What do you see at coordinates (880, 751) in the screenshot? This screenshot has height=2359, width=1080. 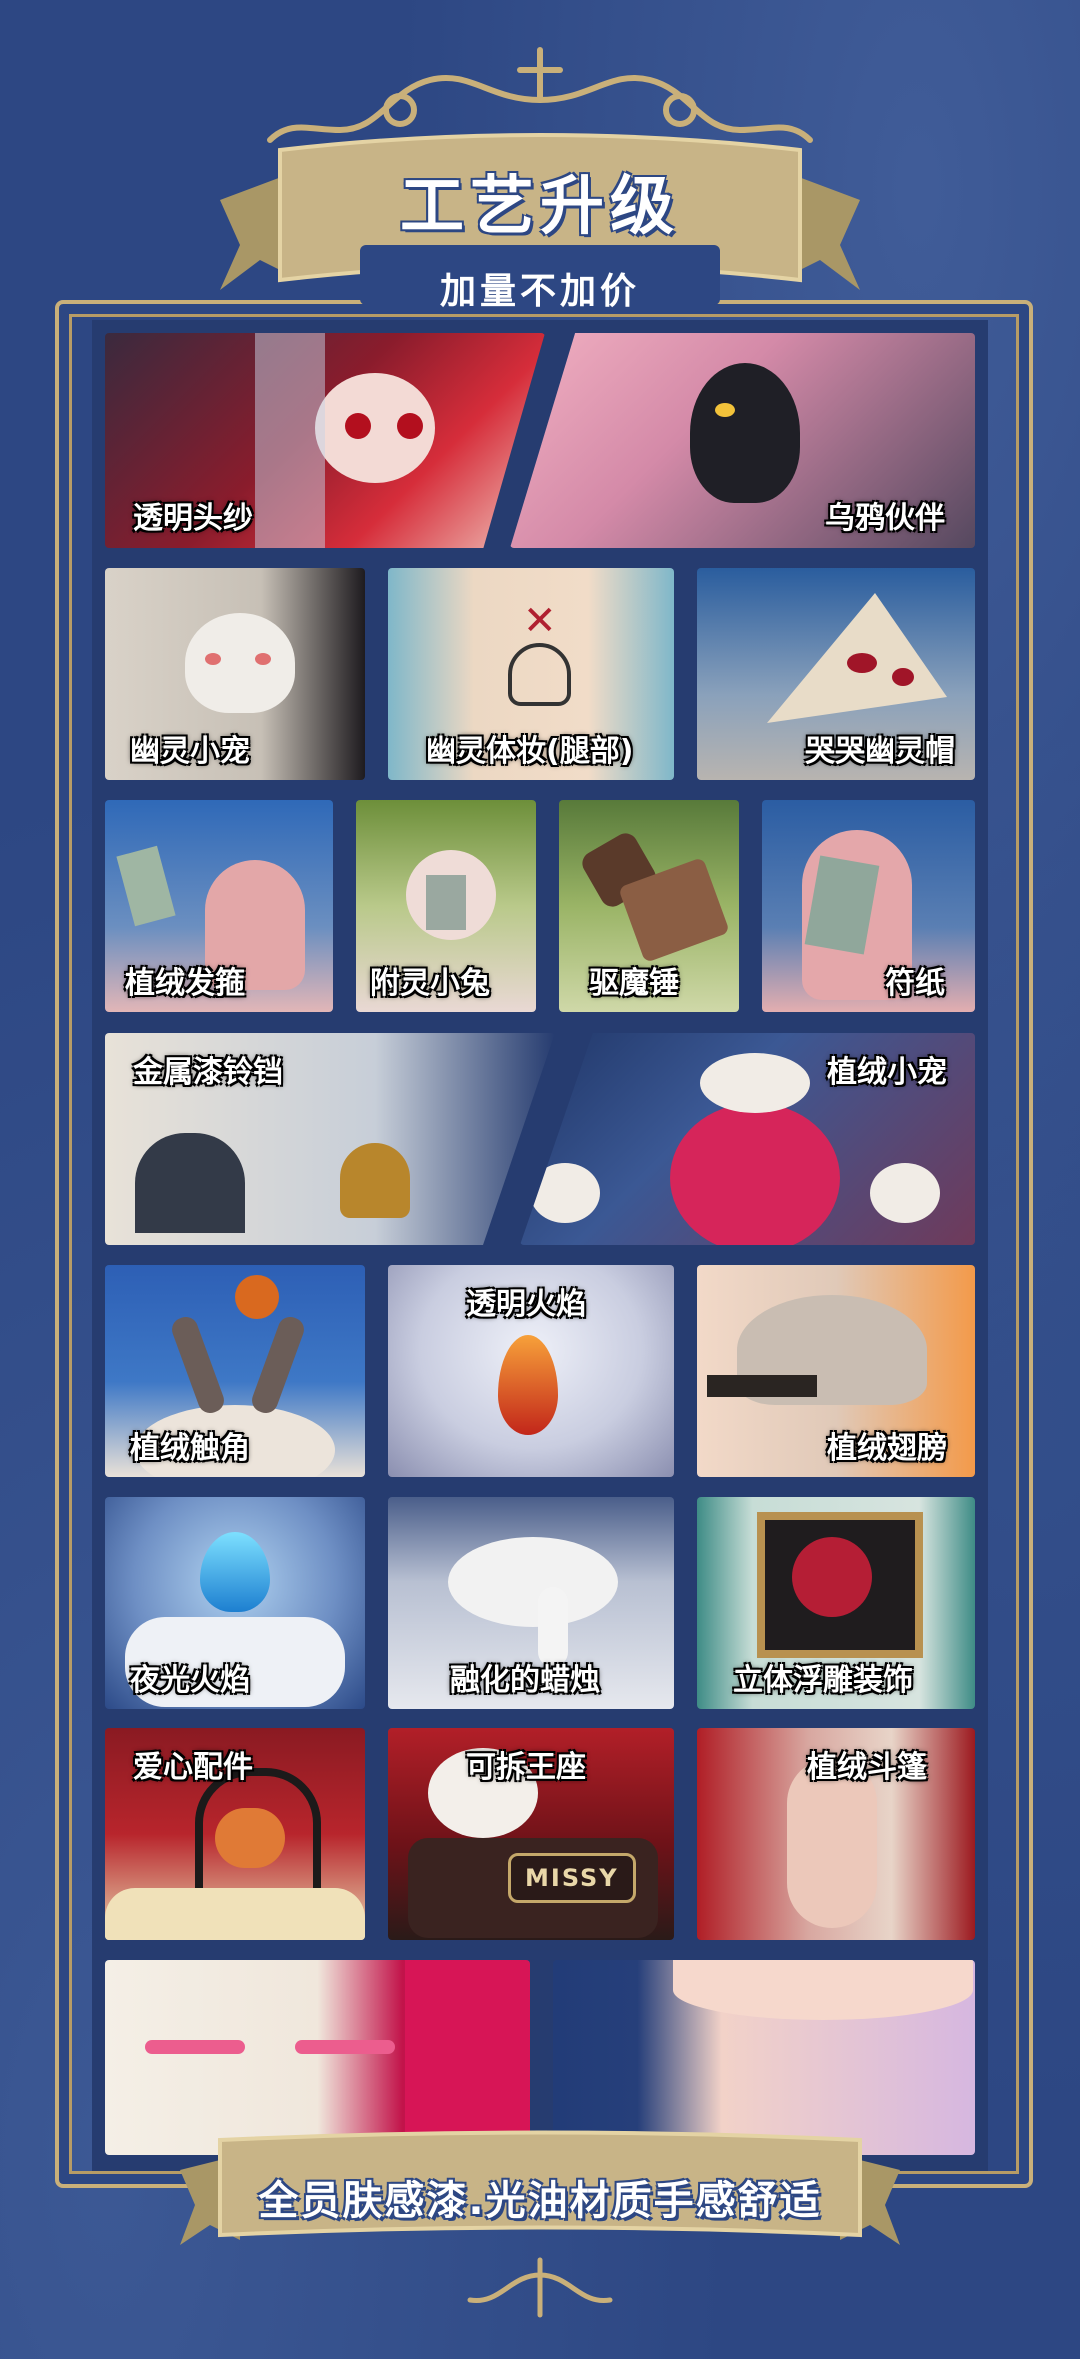 I see `tile-label: 哭哭幽灵帽` at bounding box center [880, 751].